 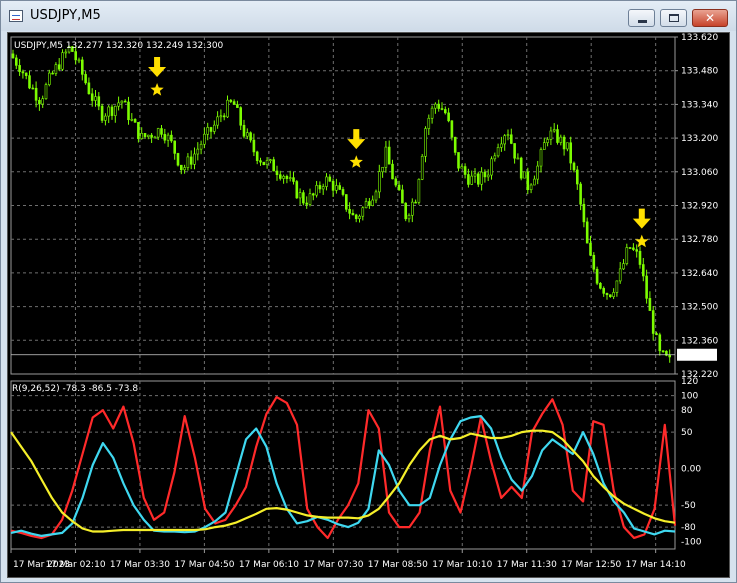 What do you see at coordinates (462, 565) in the screenshot?
I see `time-axis-label: 17 Mar 10:10` at bounding box center [462, 565].